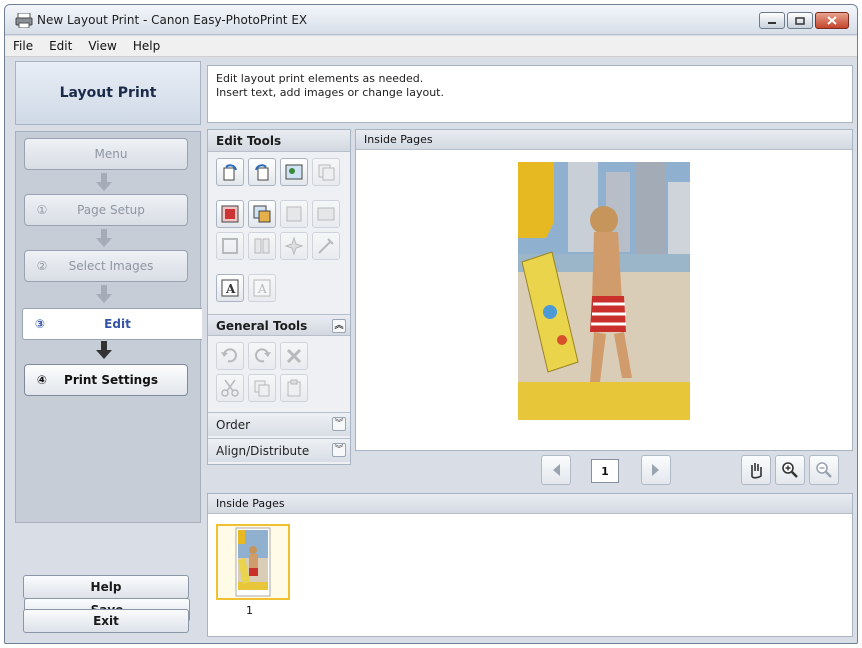 The image size is (862, 648). I want to click on instruction-line: Edit layout print elements as needed., so click(320, 78).